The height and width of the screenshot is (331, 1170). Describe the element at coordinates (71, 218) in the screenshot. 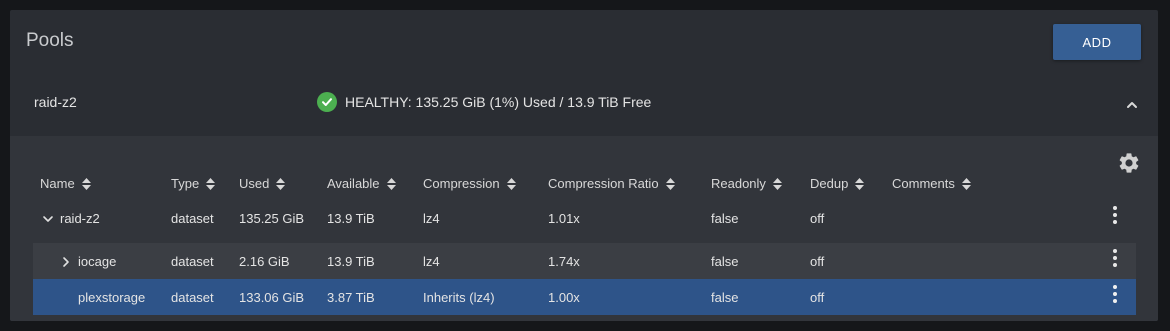

I see `dataset-name-cell: raid-z2` at that location.